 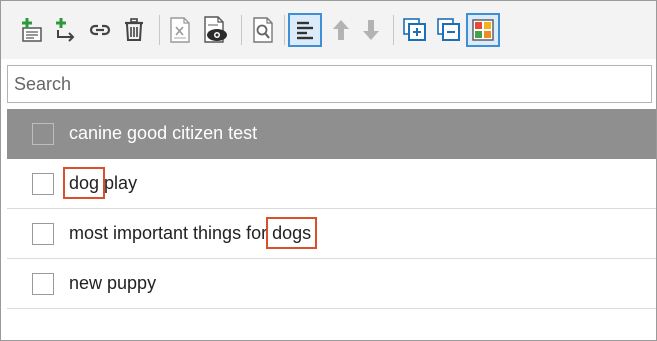 I want to click on properties-icon, so click(x=263, y=30).